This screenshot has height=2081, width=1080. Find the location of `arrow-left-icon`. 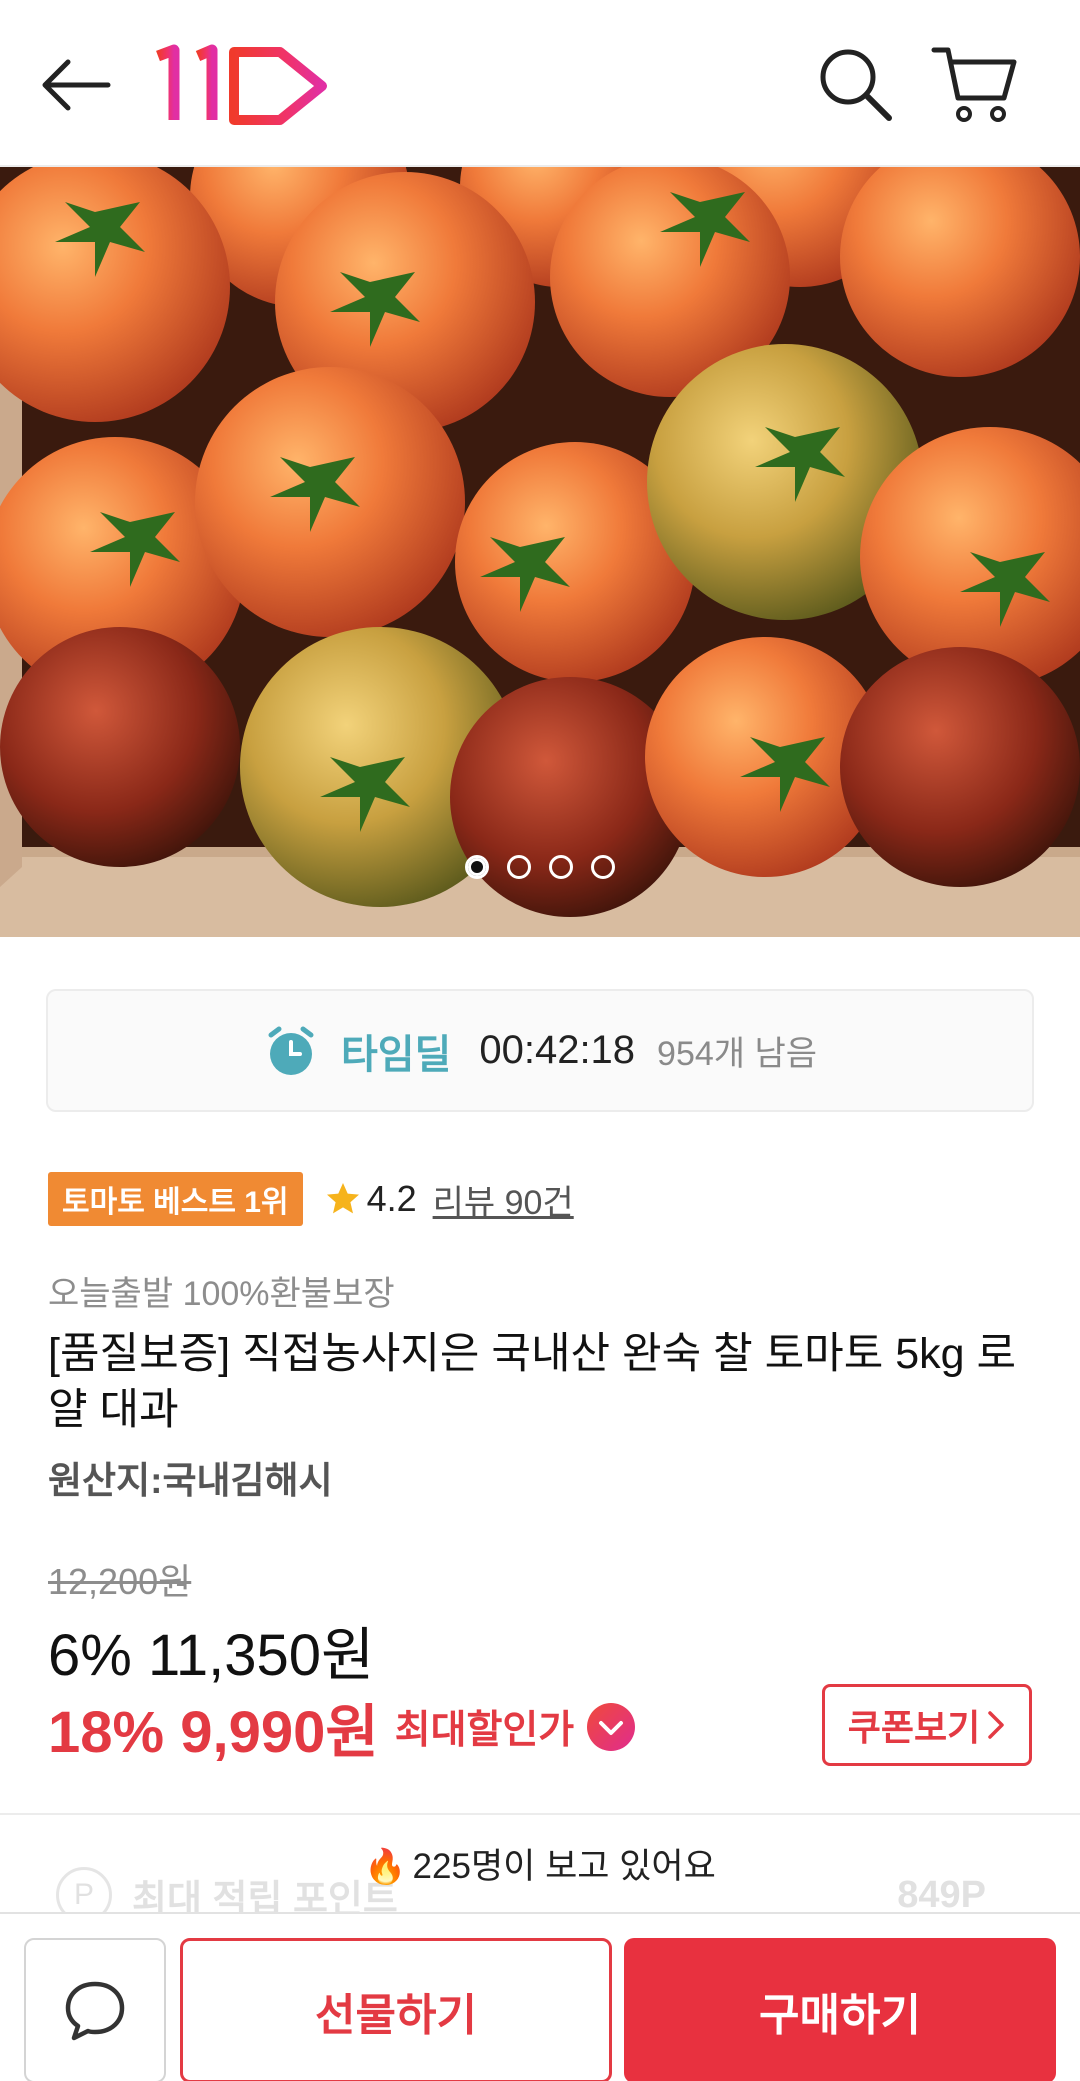

arrow-left-icon is located at coordinates (76, 85).